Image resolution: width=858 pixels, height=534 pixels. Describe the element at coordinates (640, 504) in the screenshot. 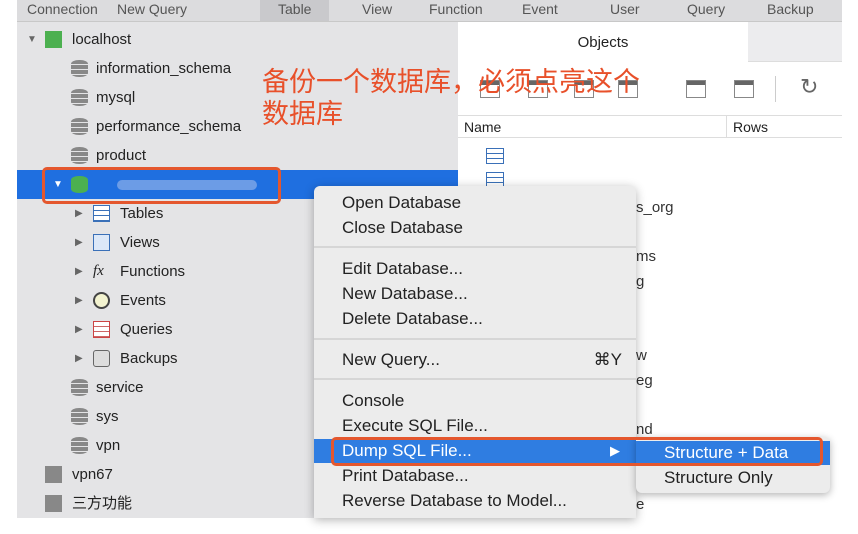

I see `table-name-fragment: e` at that location.